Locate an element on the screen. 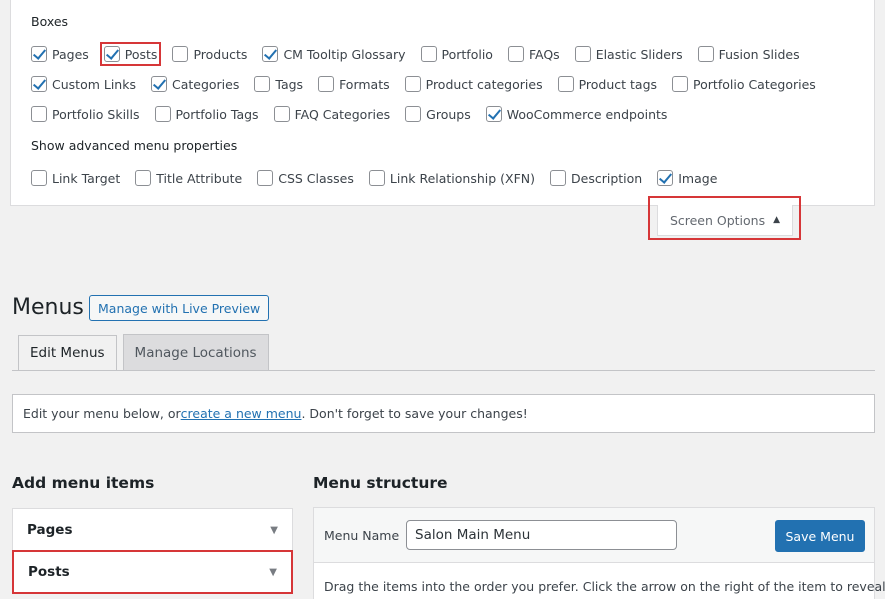 The height and width of the screenshot is (599, 885). checkbox-title-attribute: Title Attribute is located at coordinates (188, 178).